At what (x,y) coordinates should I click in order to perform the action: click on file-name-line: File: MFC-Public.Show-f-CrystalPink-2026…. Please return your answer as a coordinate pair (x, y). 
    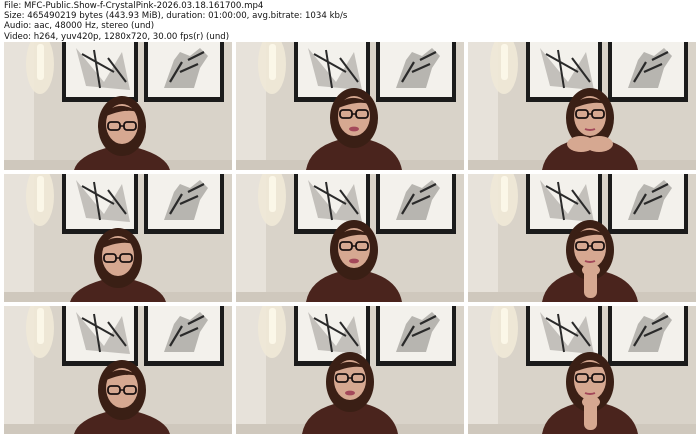
    Looking at the image, I should click on (134, 6).